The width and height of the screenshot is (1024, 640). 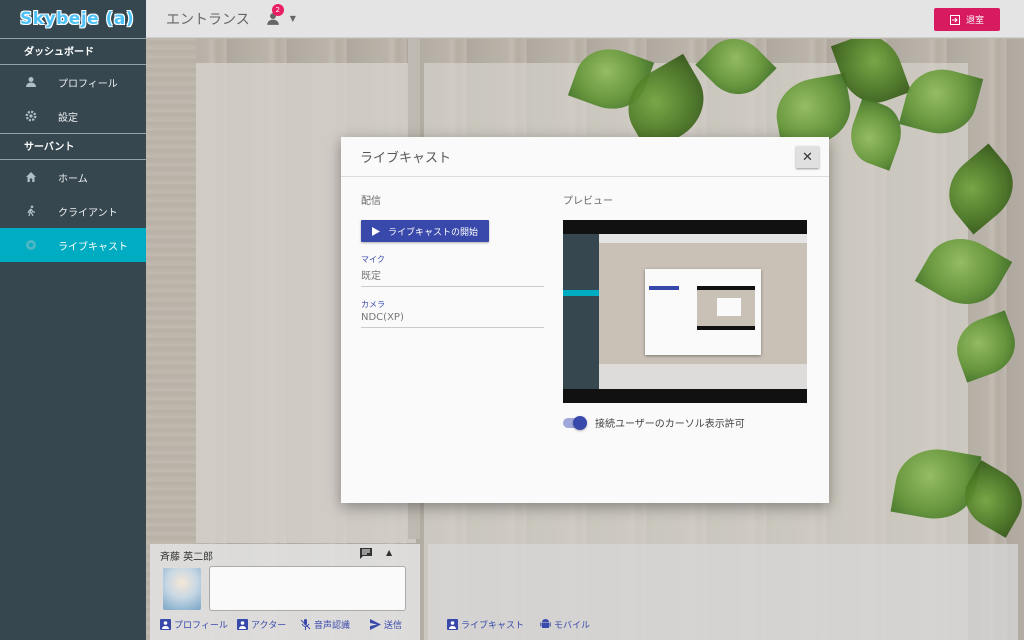 What do you see at coordinates (581, 311) in the screenshot?
I see `preview-sidebar` at bounding box center [581, 311].